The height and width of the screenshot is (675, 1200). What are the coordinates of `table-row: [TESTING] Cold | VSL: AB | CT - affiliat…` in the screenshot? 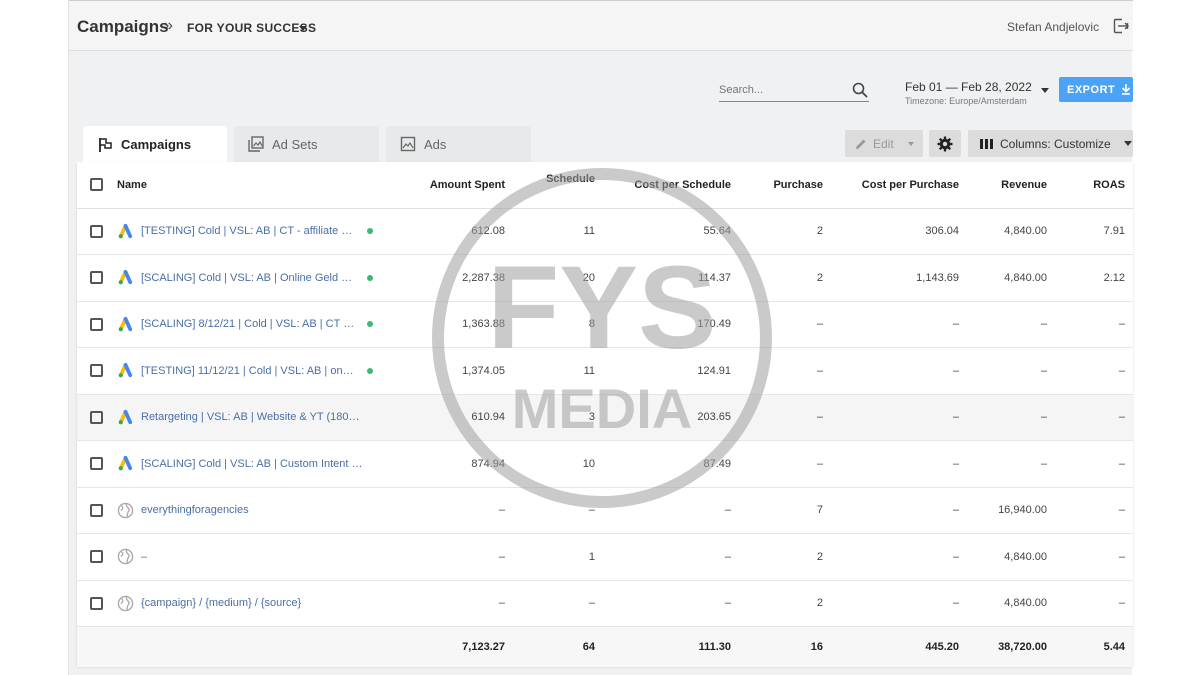 It's located at (605, 231).